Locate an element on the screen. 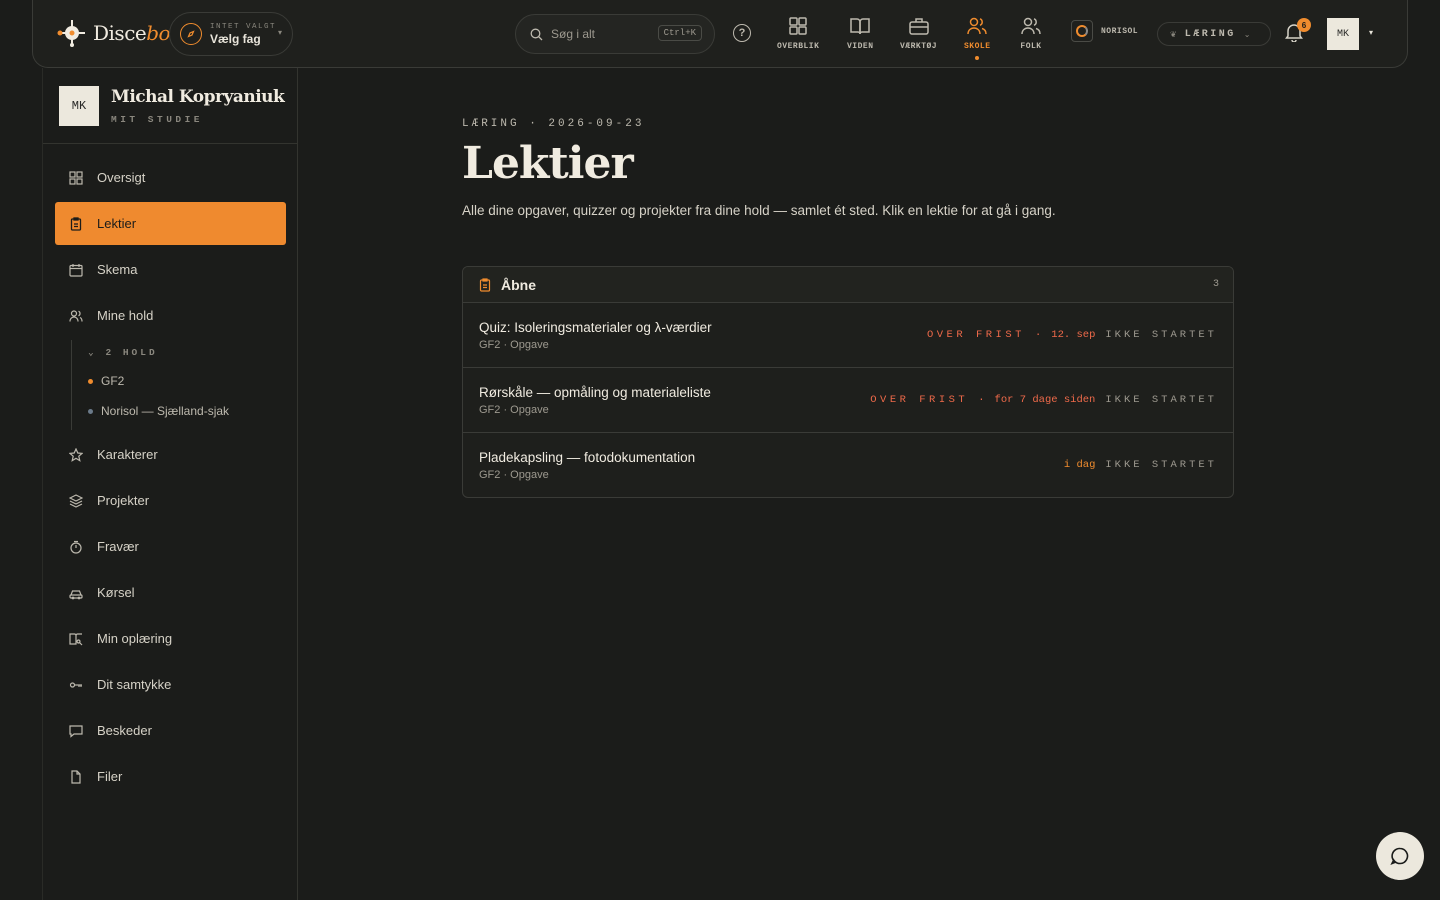  sidebar-item-label: Dit samtykke is located at coordinates (134, 684).